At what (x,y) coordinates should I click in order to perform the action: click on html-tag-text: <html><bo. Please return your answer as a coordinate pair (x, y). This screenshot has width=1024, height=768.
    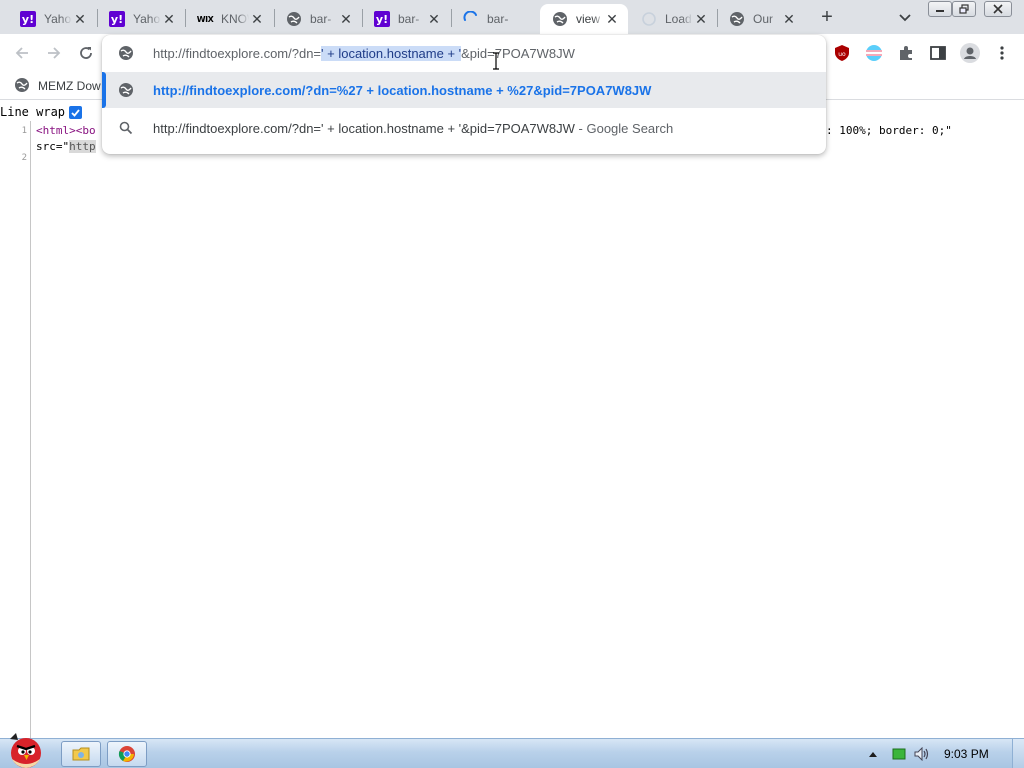
    Looking at the image, I should click on (66, 130).